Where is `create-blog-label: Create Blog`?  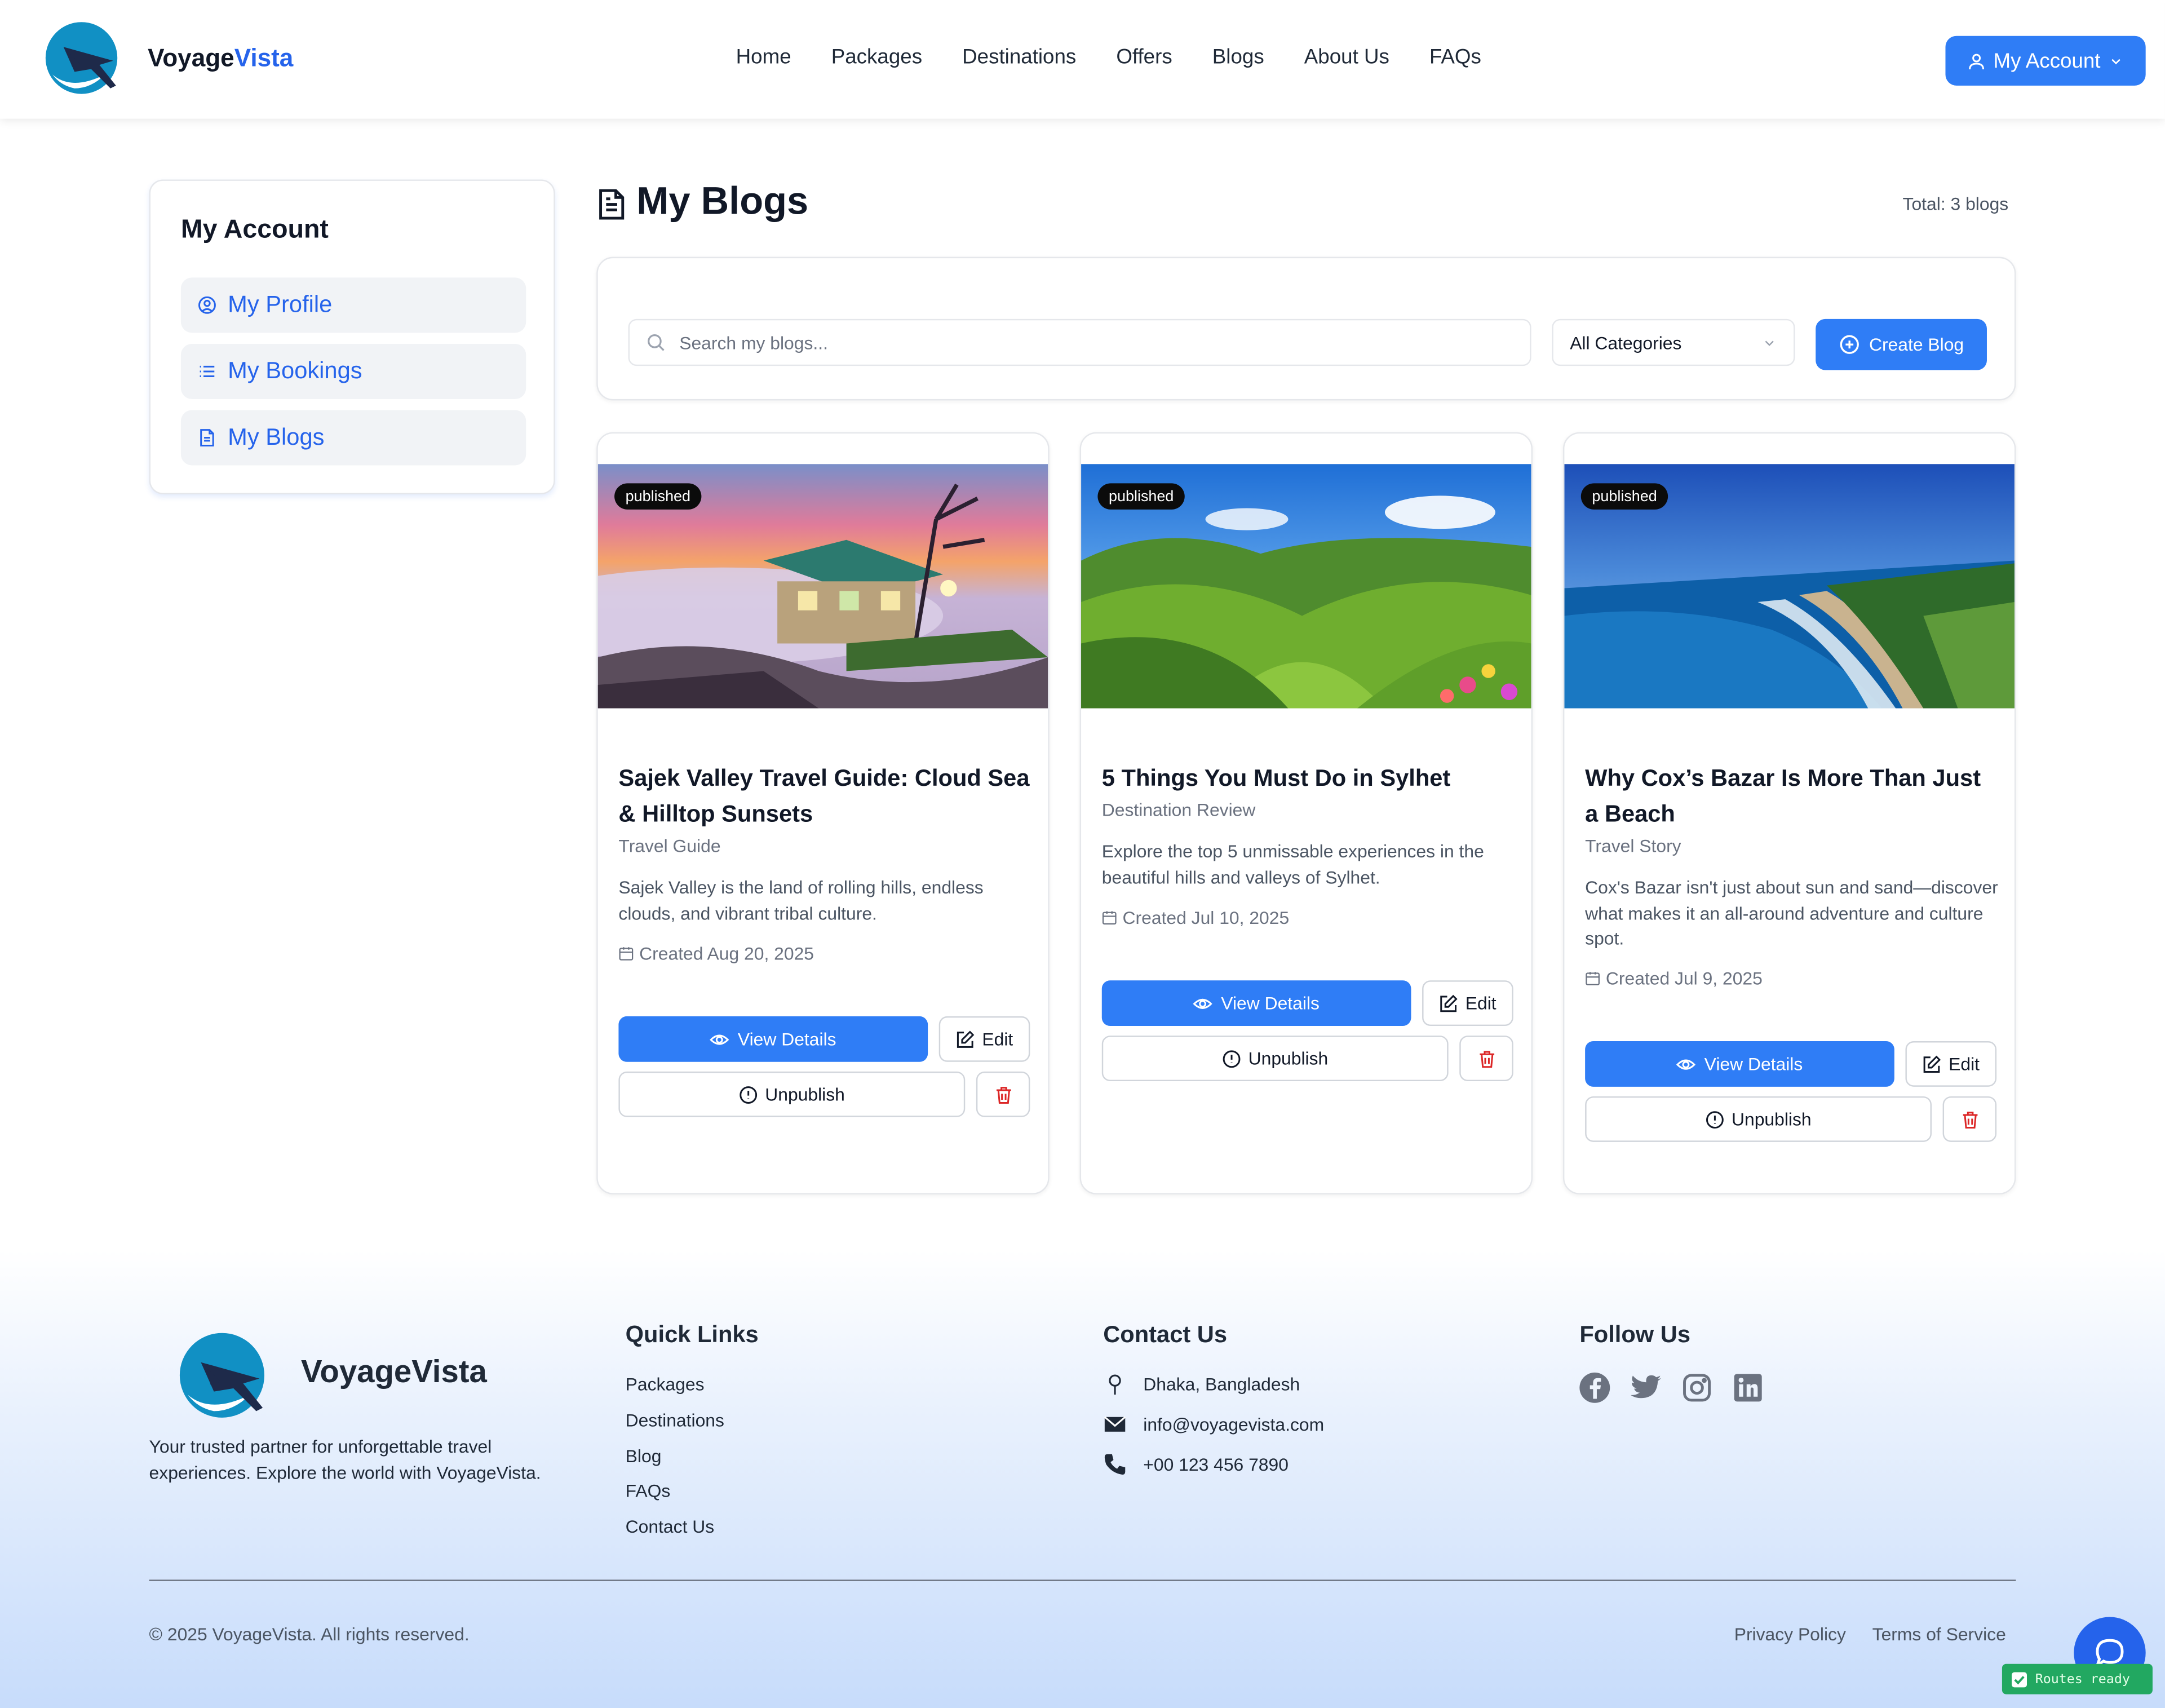
create-blog-label: Create Blog is located at coordinates (1916, 344).